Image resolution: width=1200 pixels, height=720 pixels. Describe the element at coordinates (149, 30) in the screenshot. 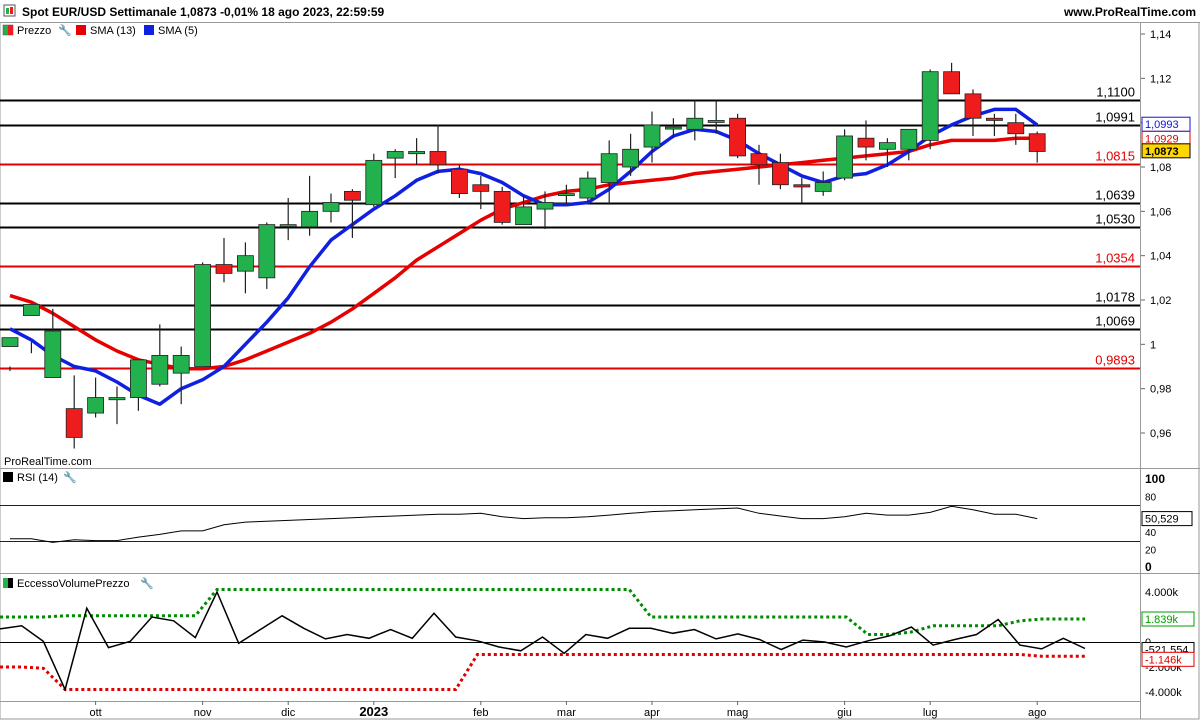

I see `sma5-legend-swatch` at that location.